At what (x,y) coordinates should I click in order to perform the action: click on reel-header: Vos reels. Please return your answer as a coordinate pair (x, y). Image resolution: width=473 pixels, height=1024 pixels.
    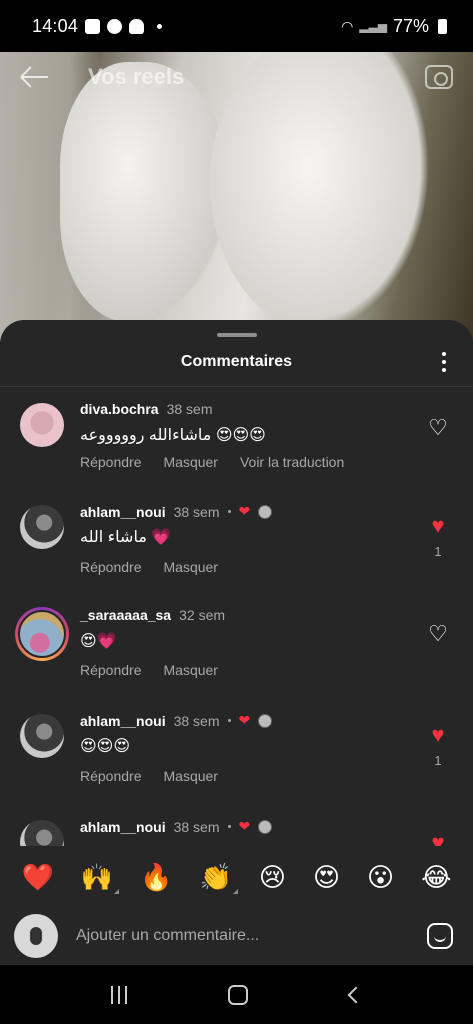
    Looking at the image, I should click on (236, 77).